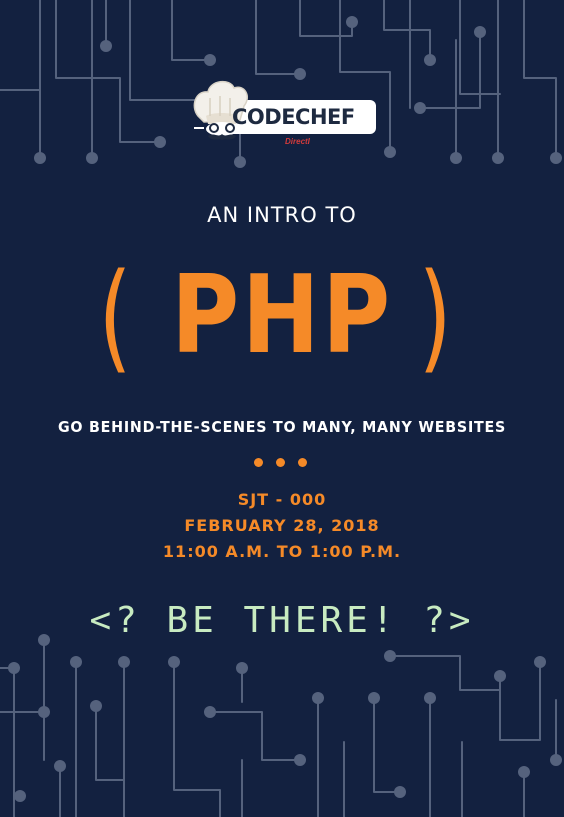 The width and height of the screenshot is (564, 817). I want to click on three-dots-icon, so click(282, 464).